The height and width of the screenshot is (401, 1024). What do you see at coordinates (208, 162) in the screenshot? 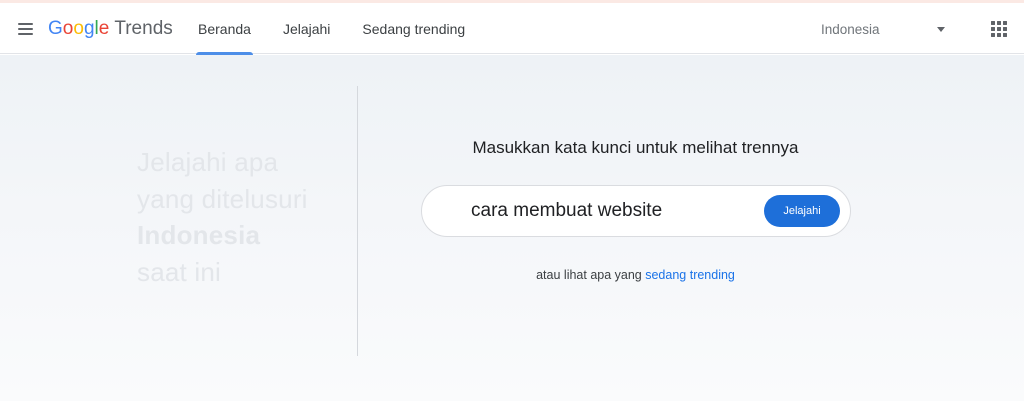
I see `tagline-line: Jelajahi apa` at bounding box center [208, 162].